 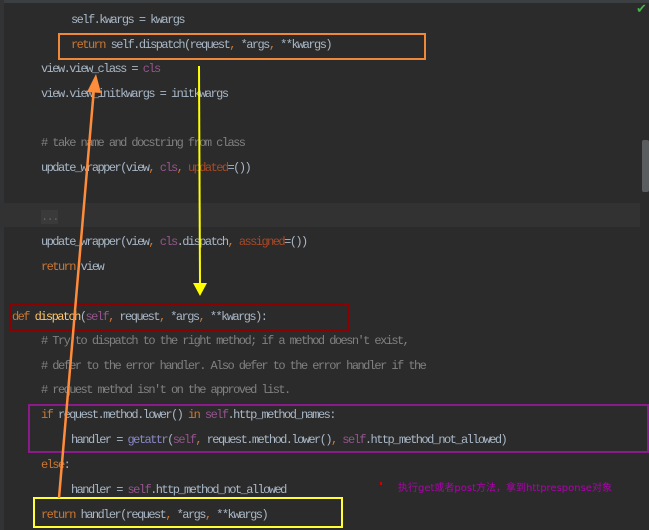 I want to click on orange-arrow-line, so click(x=76, y=293).